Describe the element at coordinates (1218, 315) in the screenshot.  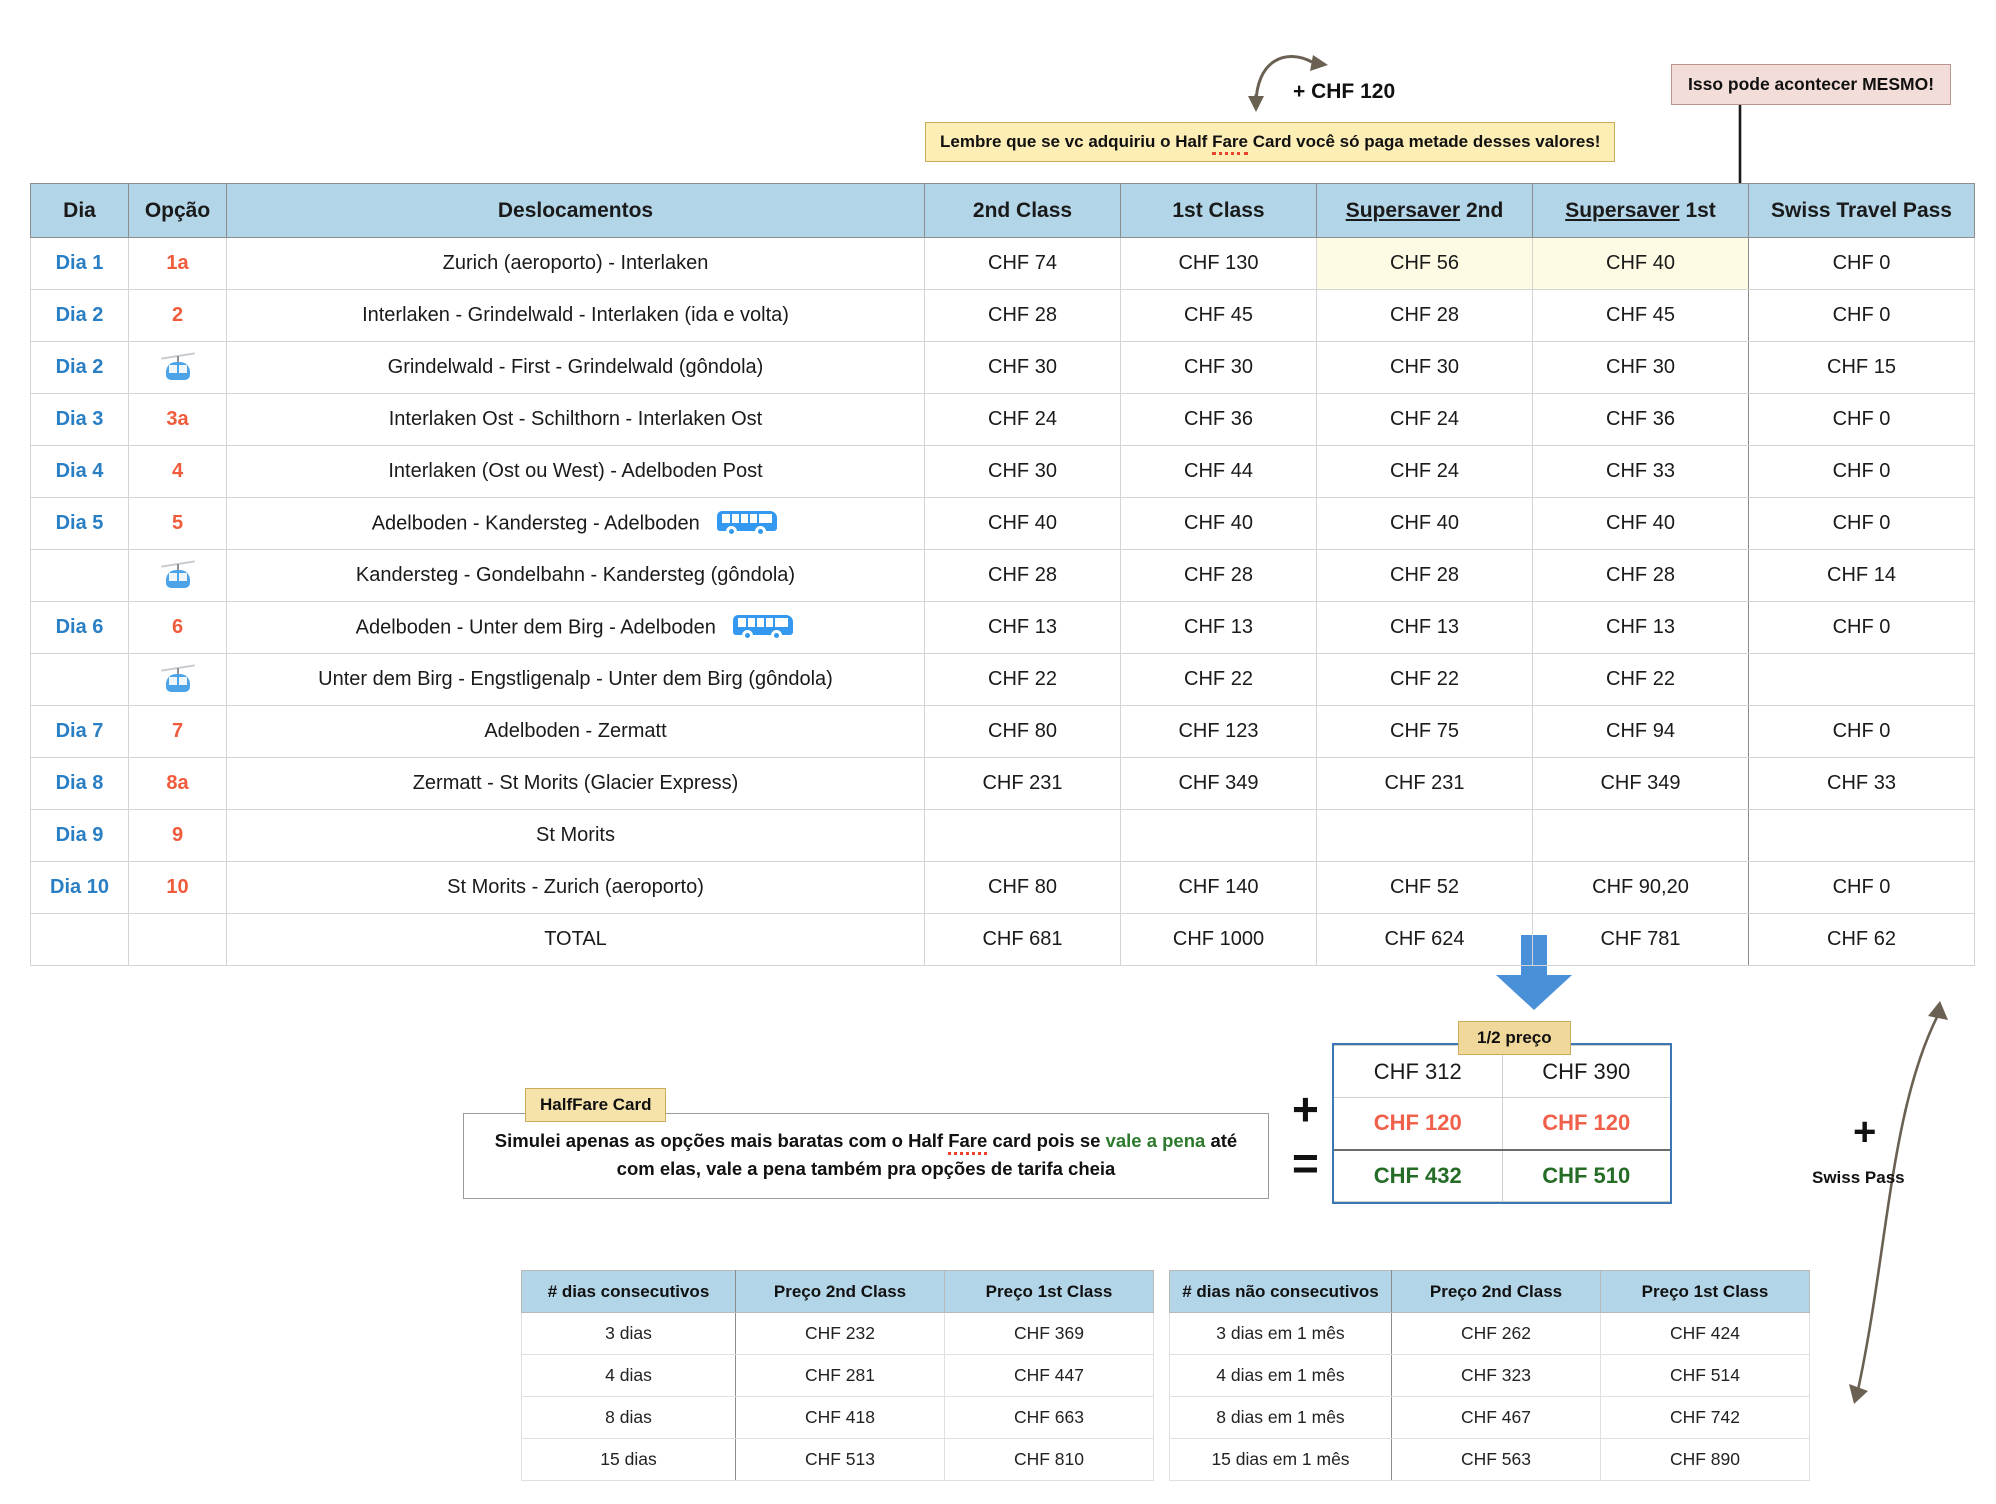
I see `cell-1st-class: CHF 45` at that location.